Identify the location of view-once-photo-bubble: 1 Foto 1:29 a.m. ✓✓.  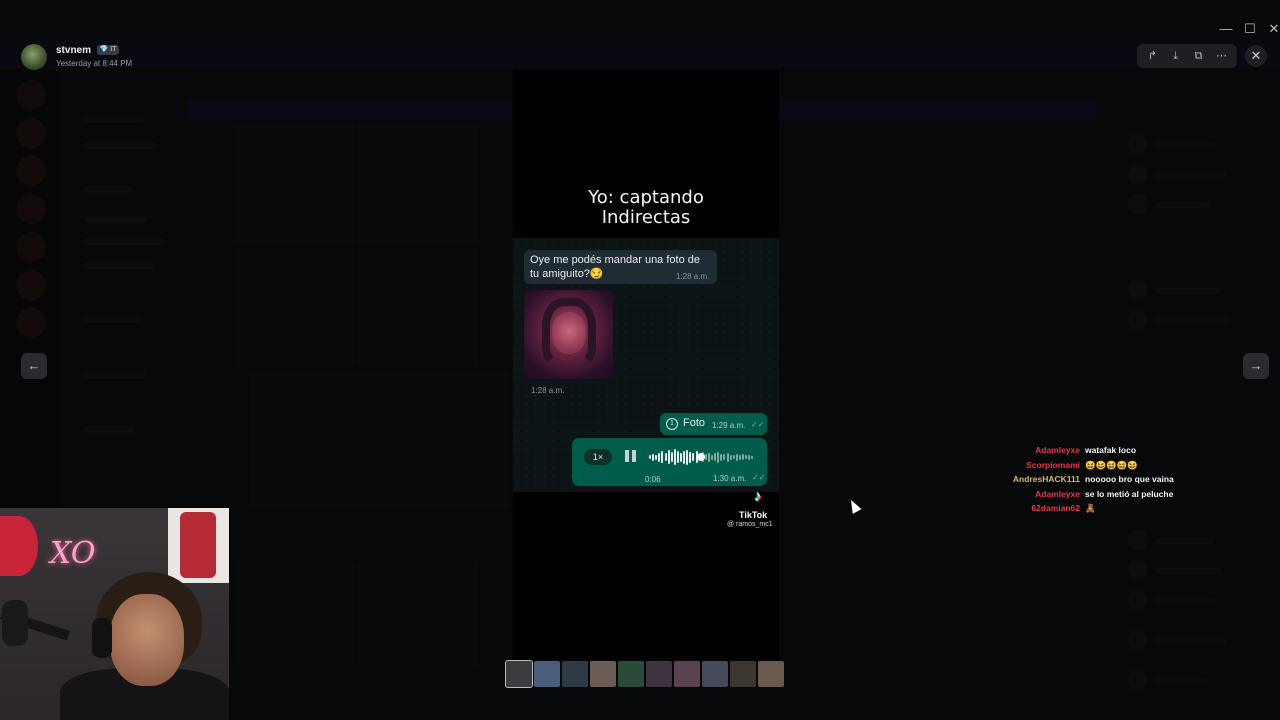
(713, 424).